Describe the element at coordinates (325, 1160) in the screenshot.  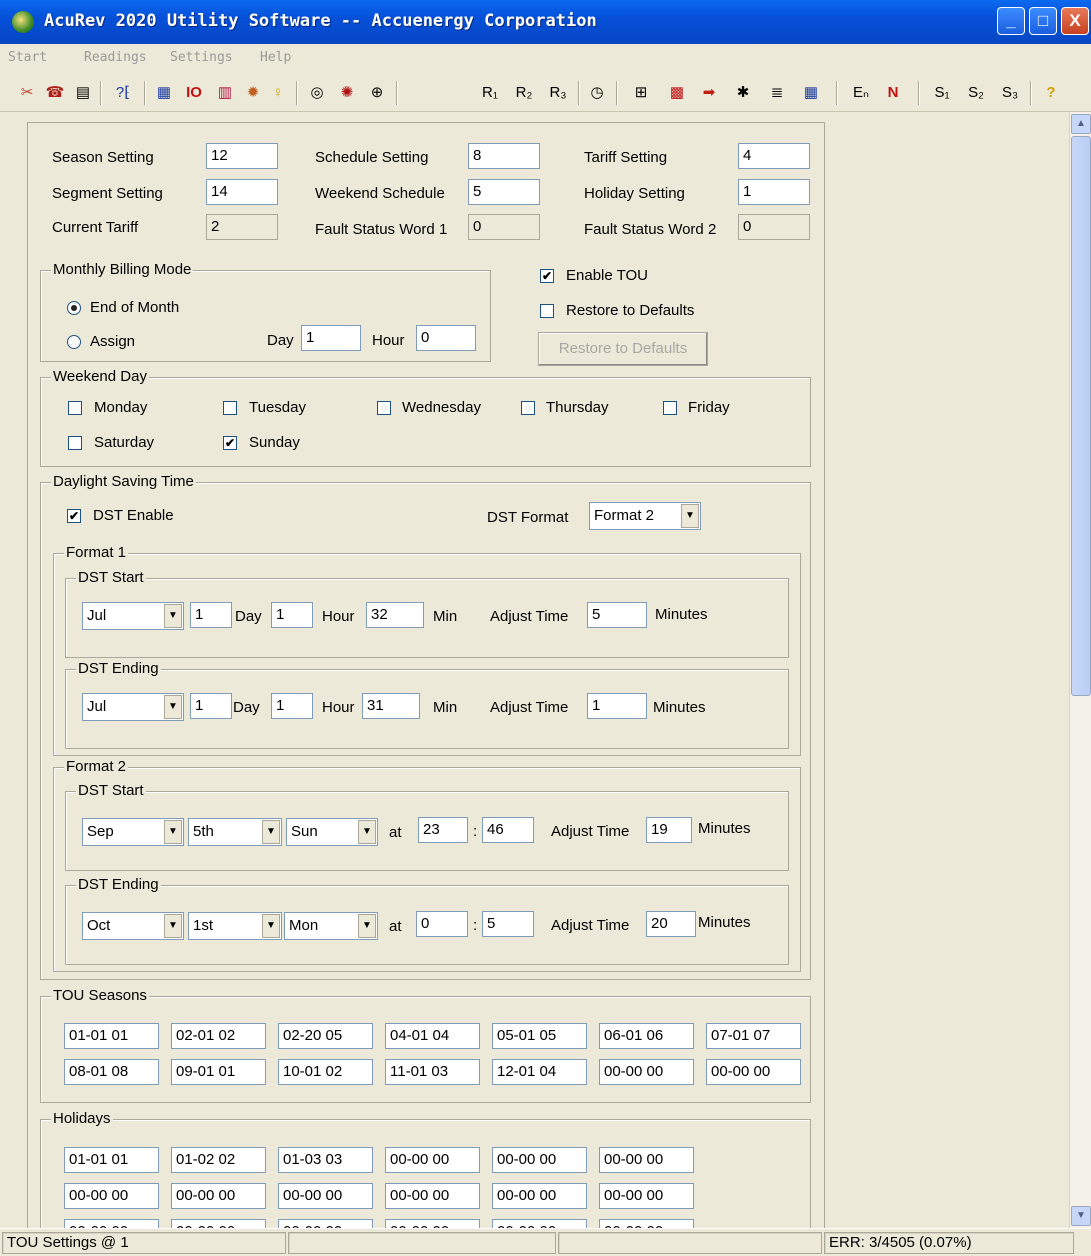
I see `holiday-field: 01-03 03` at that location.